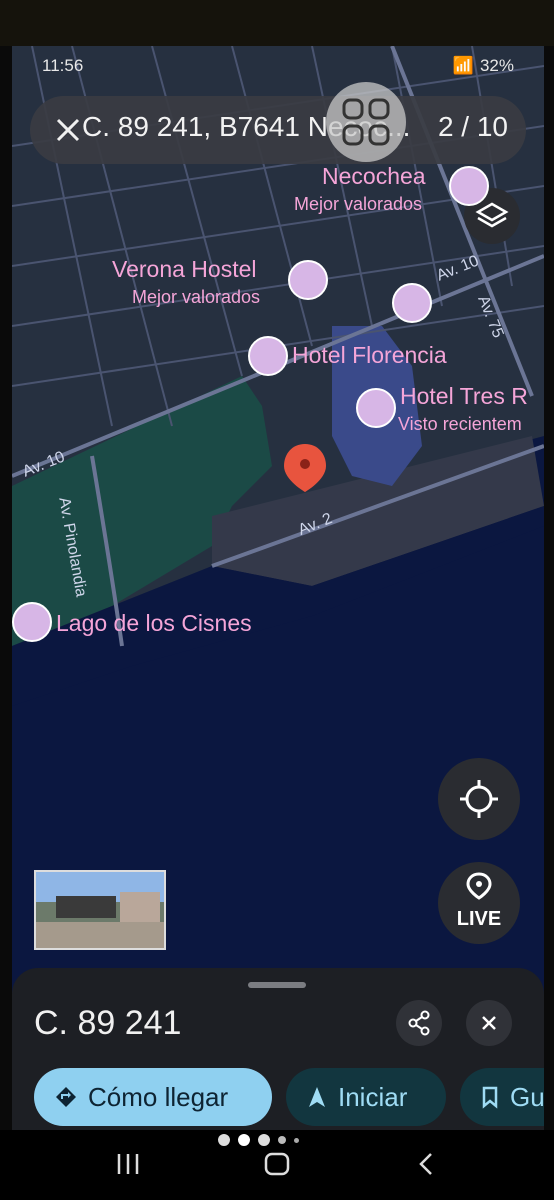 The image size is (554, 1200). Describe the element at coordinates (66, 1097) in the screenshot. I see `directions-icon` at that location.